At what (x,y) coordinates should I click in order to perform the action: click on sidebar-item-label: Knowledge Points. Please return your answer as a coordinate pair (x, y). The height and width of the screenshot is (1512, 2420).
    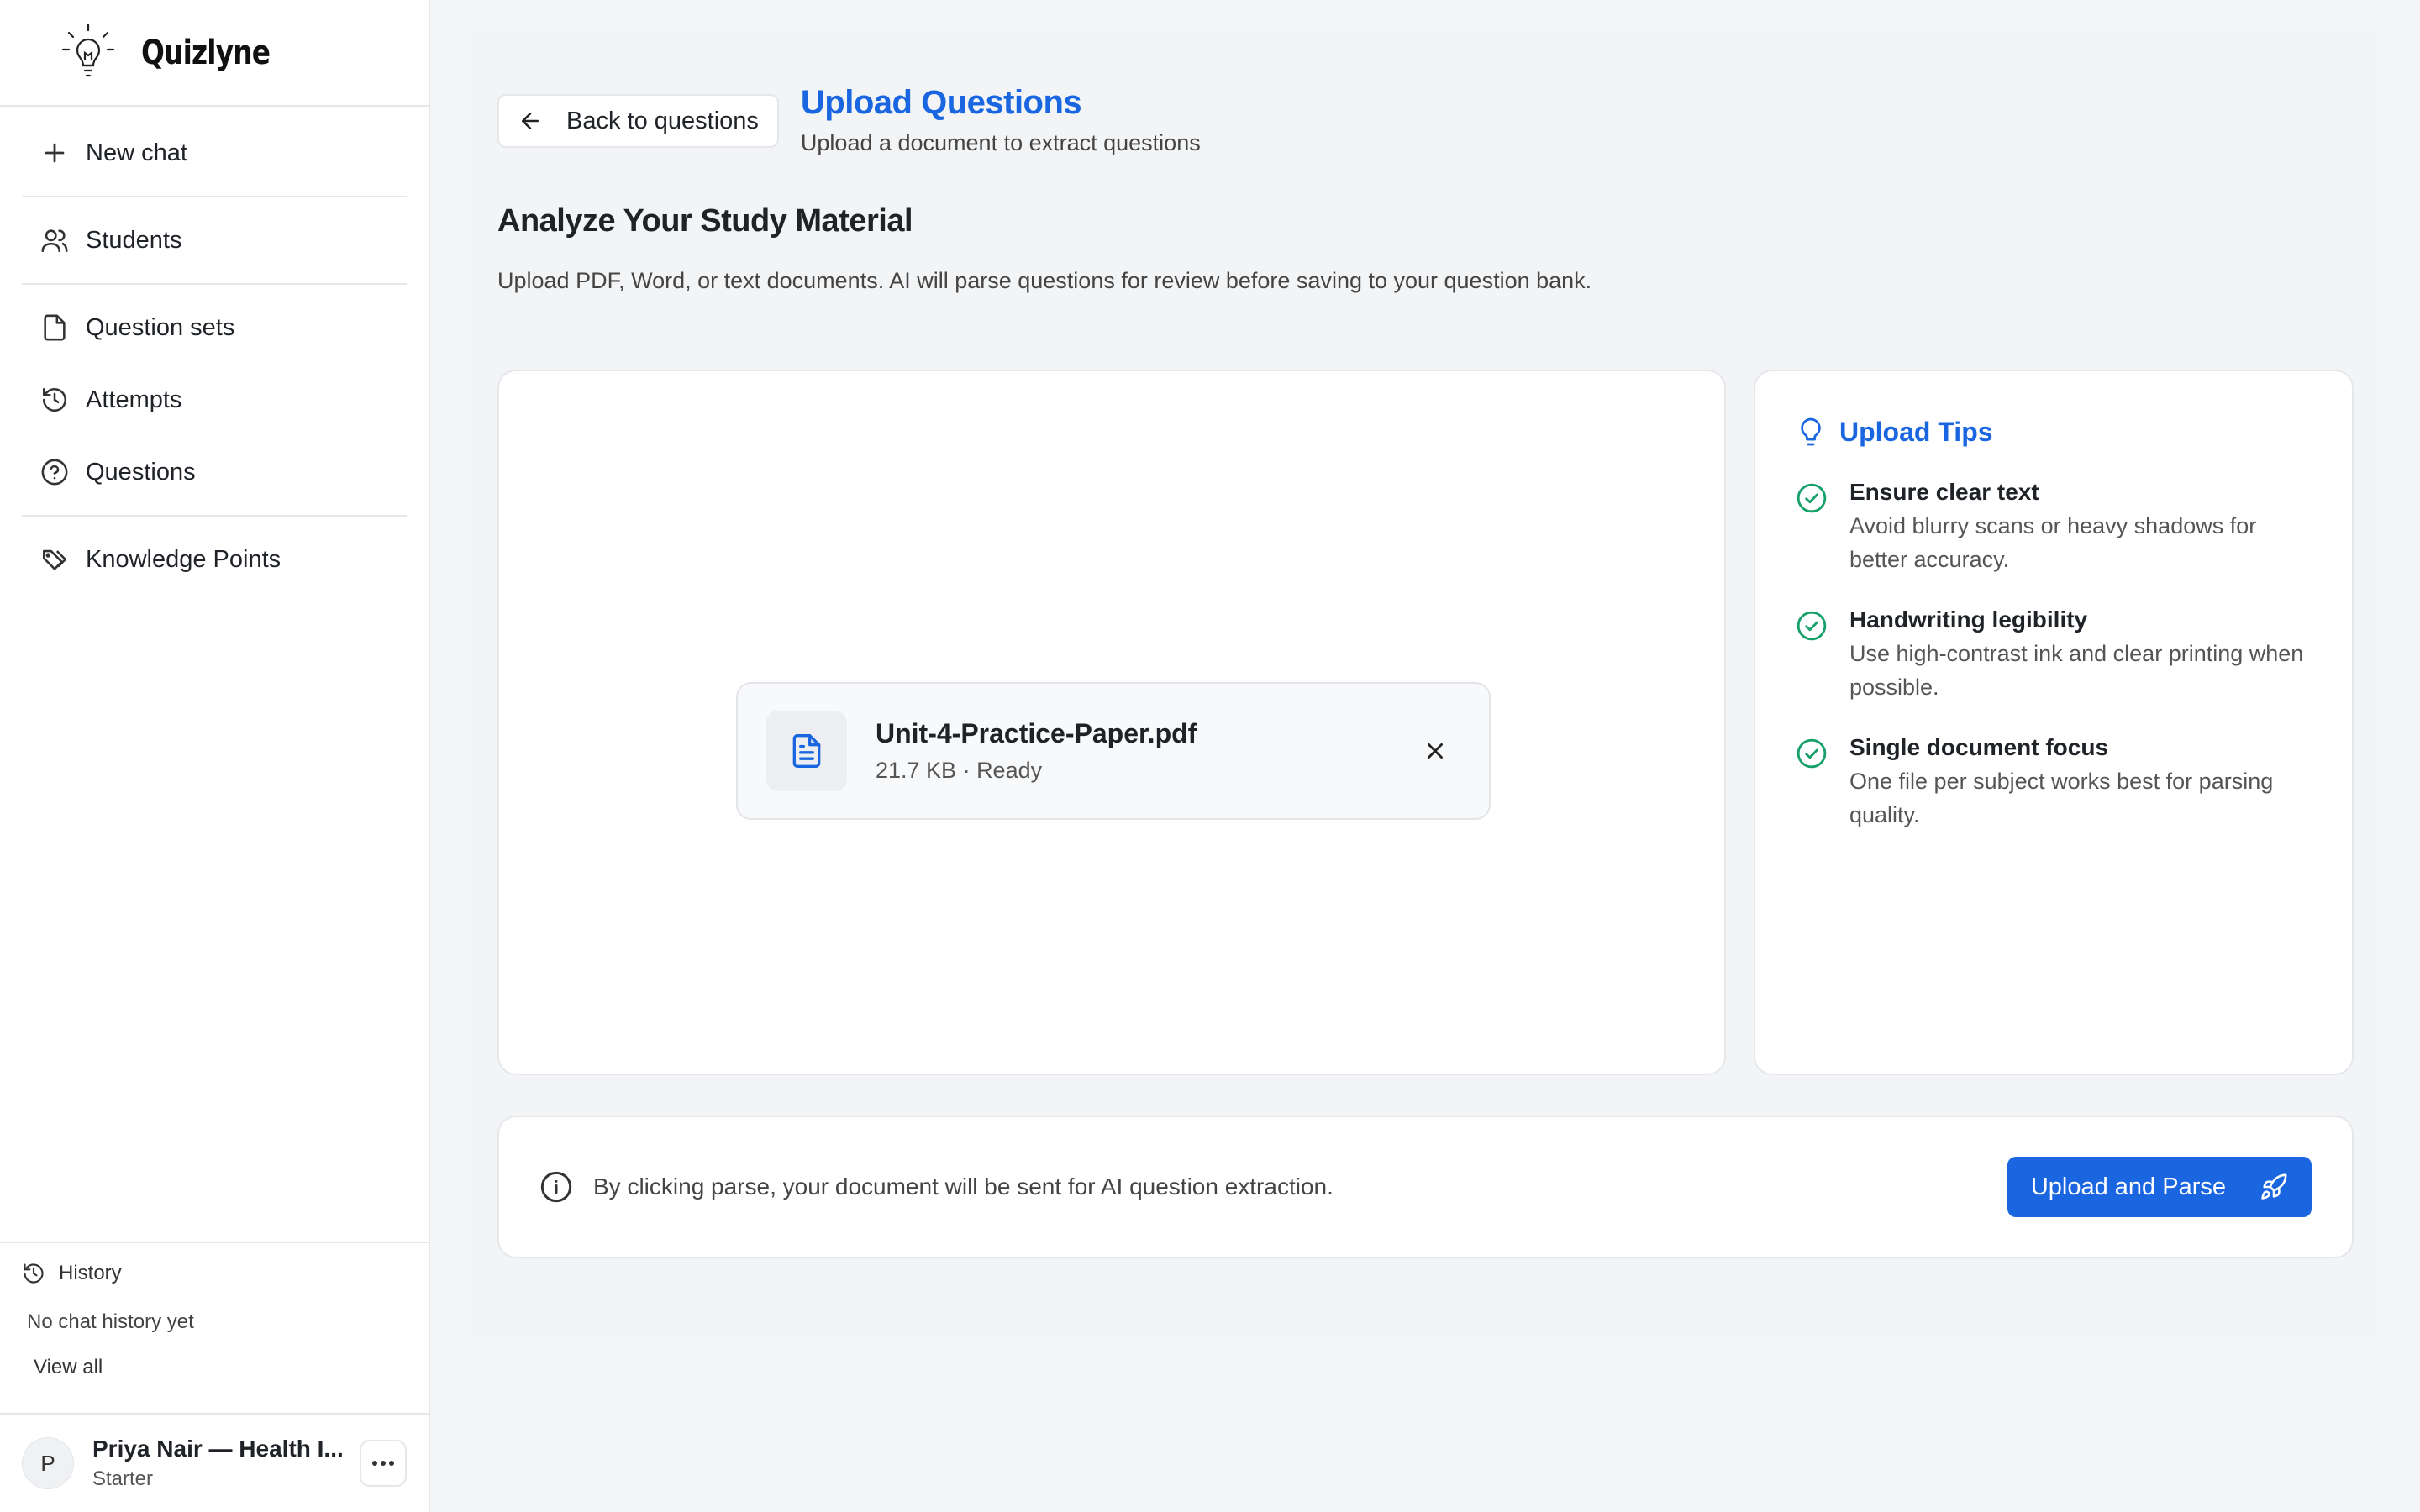
    Looking at the image, I should click on (183, 559).